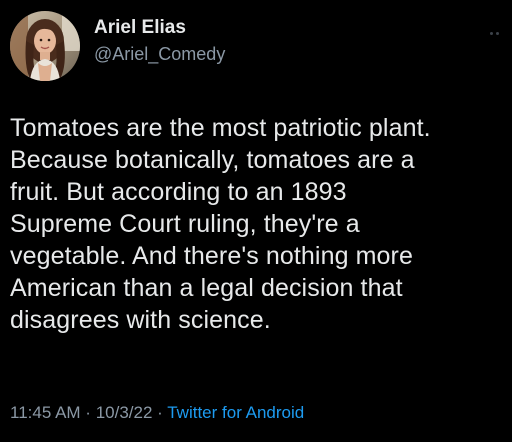 The width and height of the screenshot is (512, 442). I want to click on avatar, so click(45, 46).